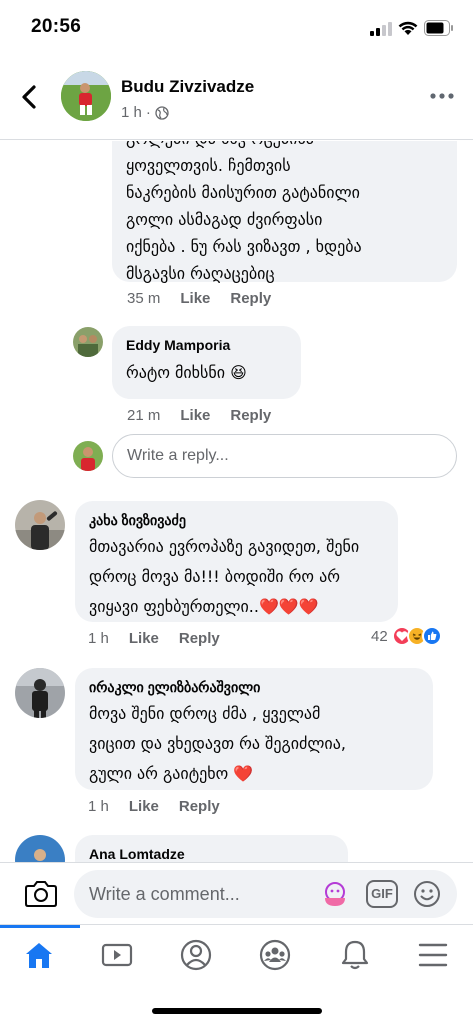  Describe the element at coordinates (217, 743) in the screenshot. I see `comment-text-line: ვიცით და ვხედავთ რა შეგიძლია,` at that location.